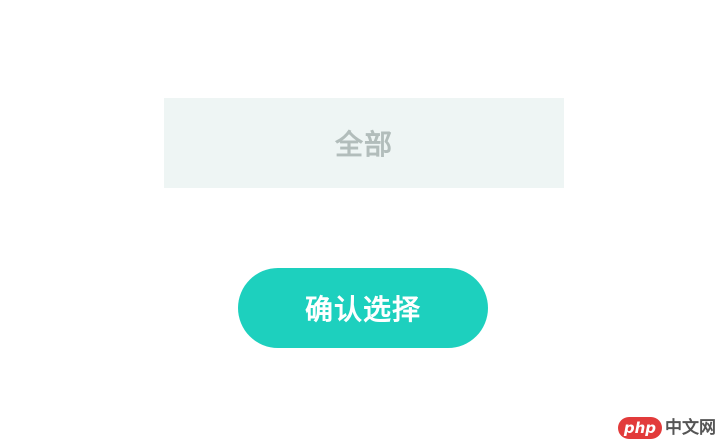  I want to click on confirm-selection-label: 确认选择, so click(362, 309).